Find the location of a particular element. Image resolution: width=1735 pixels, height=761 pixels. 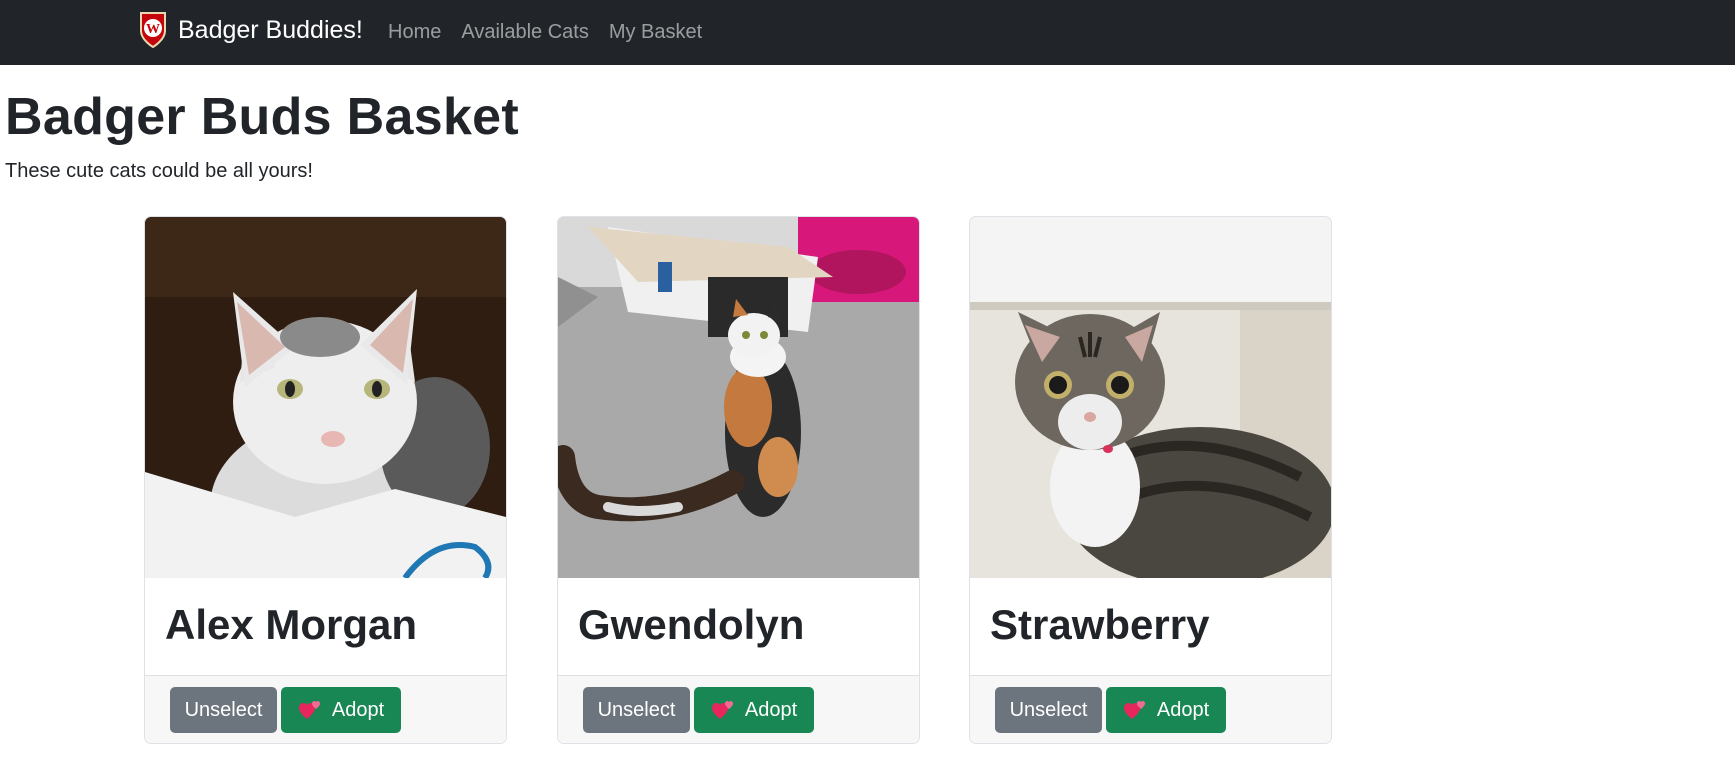

cat-name: Gwendolyn is located at coordinates (691, 624).